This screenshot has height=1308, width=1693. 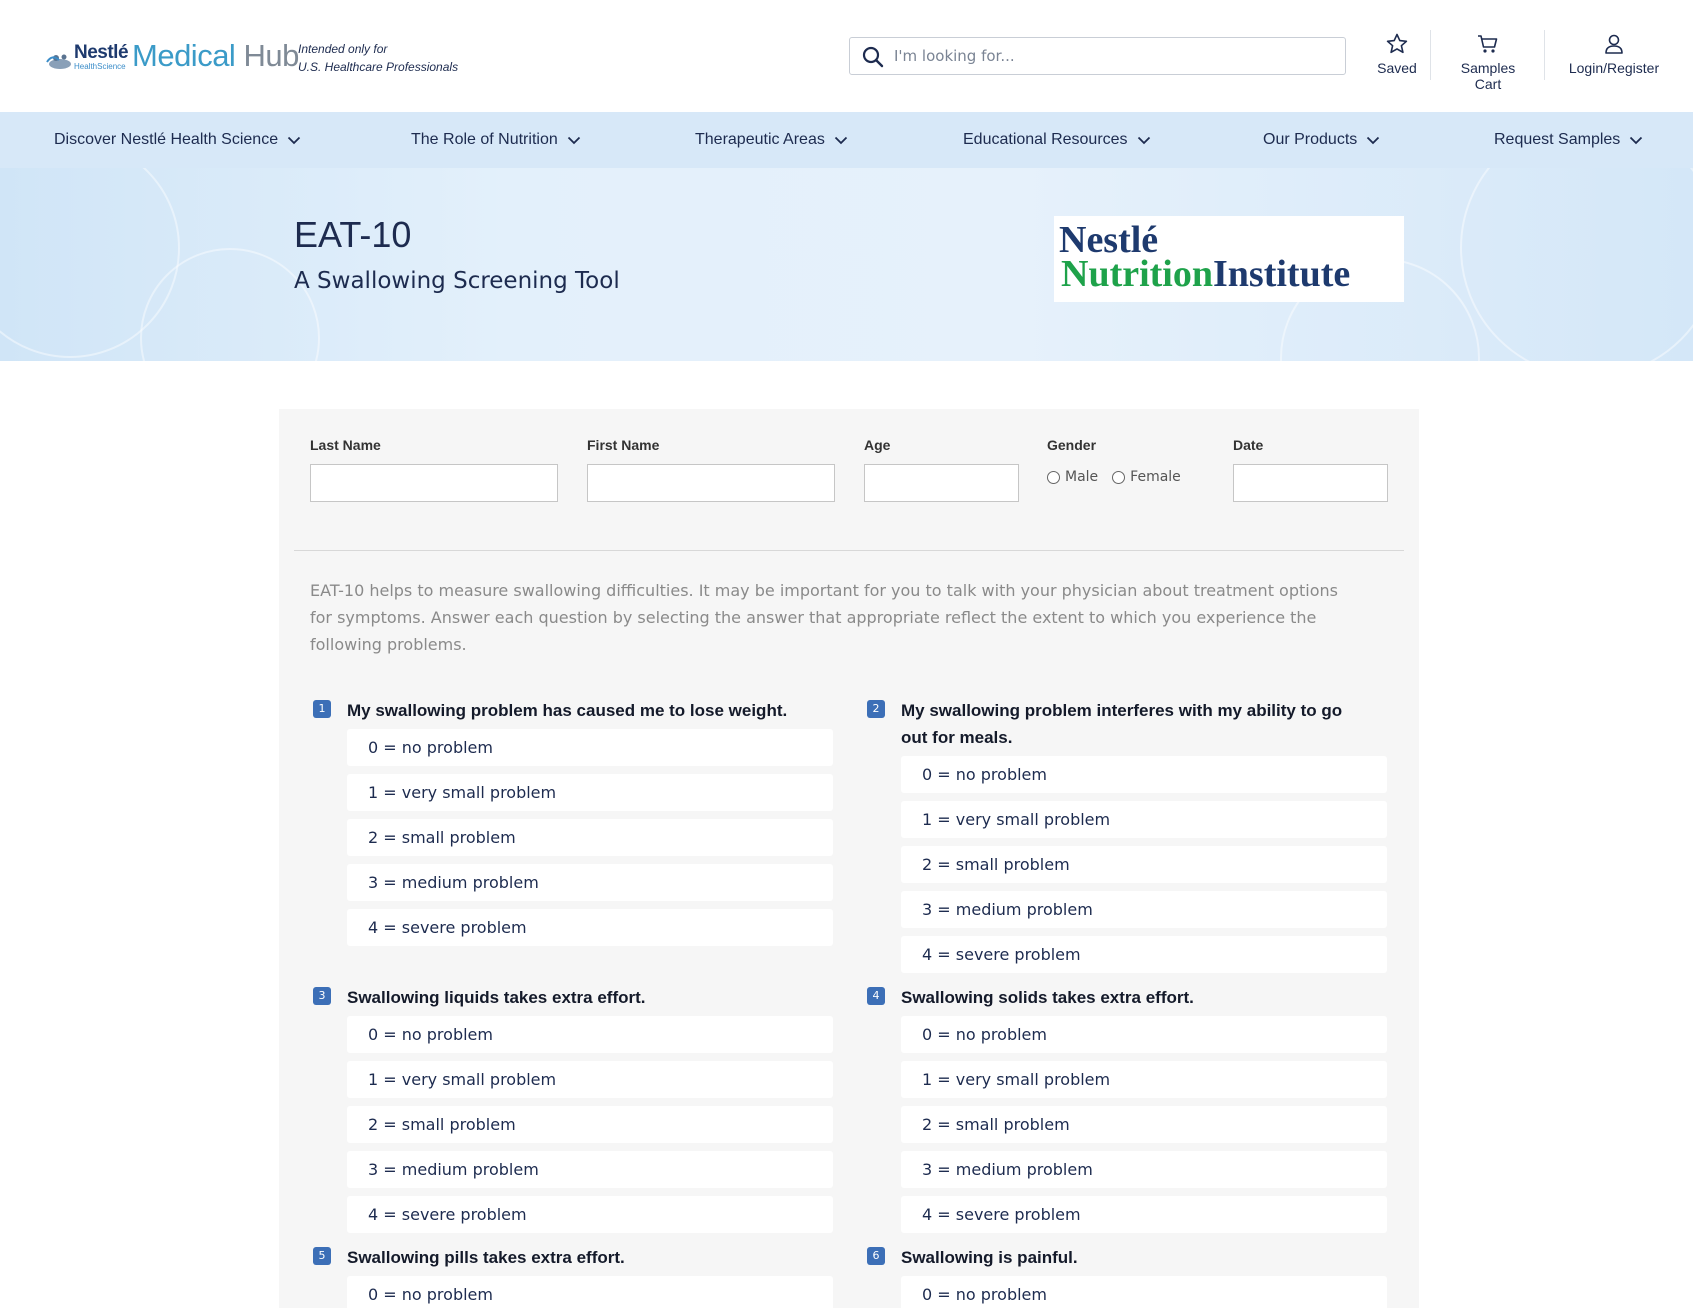 I want to click on nav-item-label: The Role of Nutrition, so click(x=484, y=139).